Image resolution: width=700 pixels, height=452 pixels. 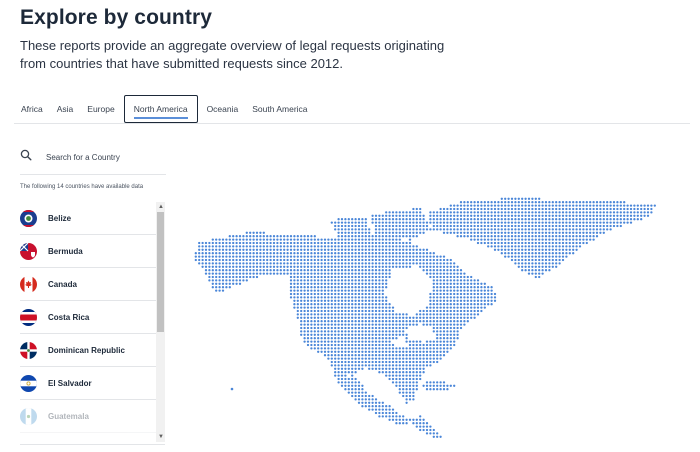 I want to click on list-item-guatemala: Guatemala, so click(x=88, y=416).